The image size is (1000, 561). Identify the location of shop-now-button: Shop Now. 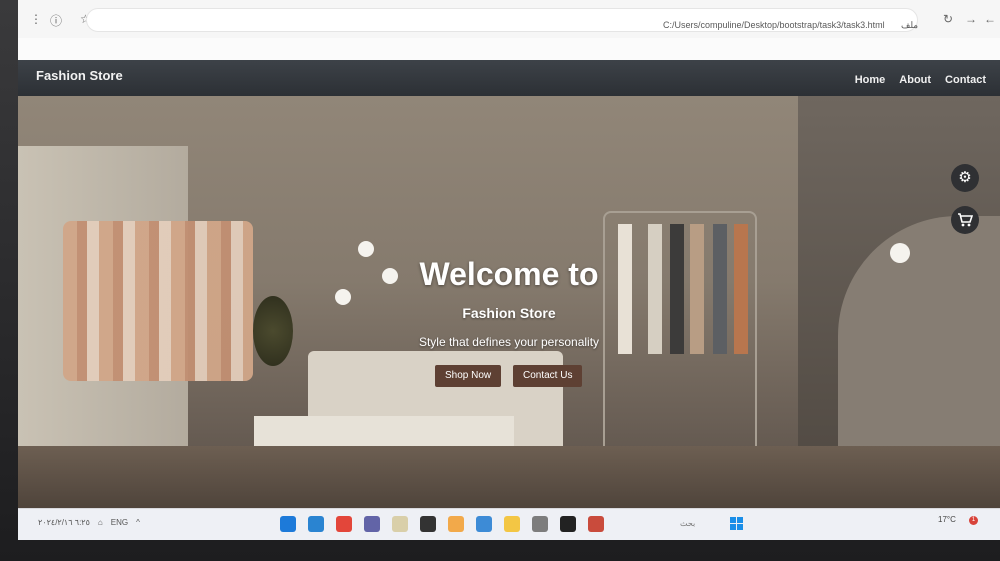
(468, 376).